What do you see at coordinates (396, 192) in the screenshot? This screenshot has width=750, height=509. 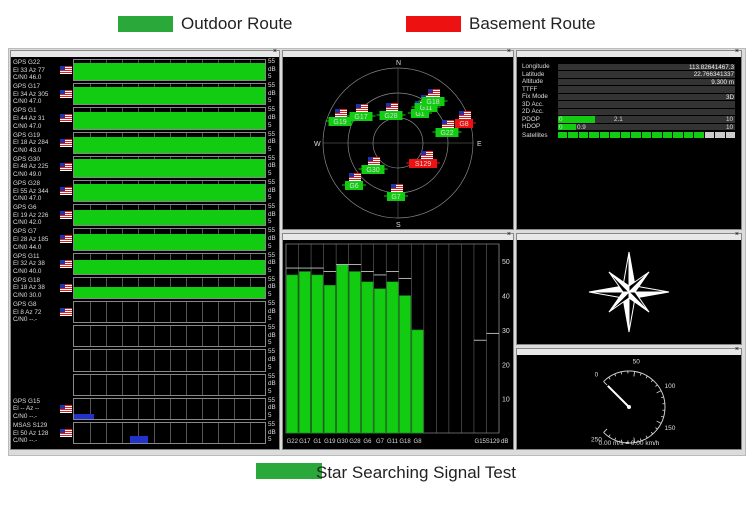 I see `satellite-marker: G7` at bounding box center [396, 192].